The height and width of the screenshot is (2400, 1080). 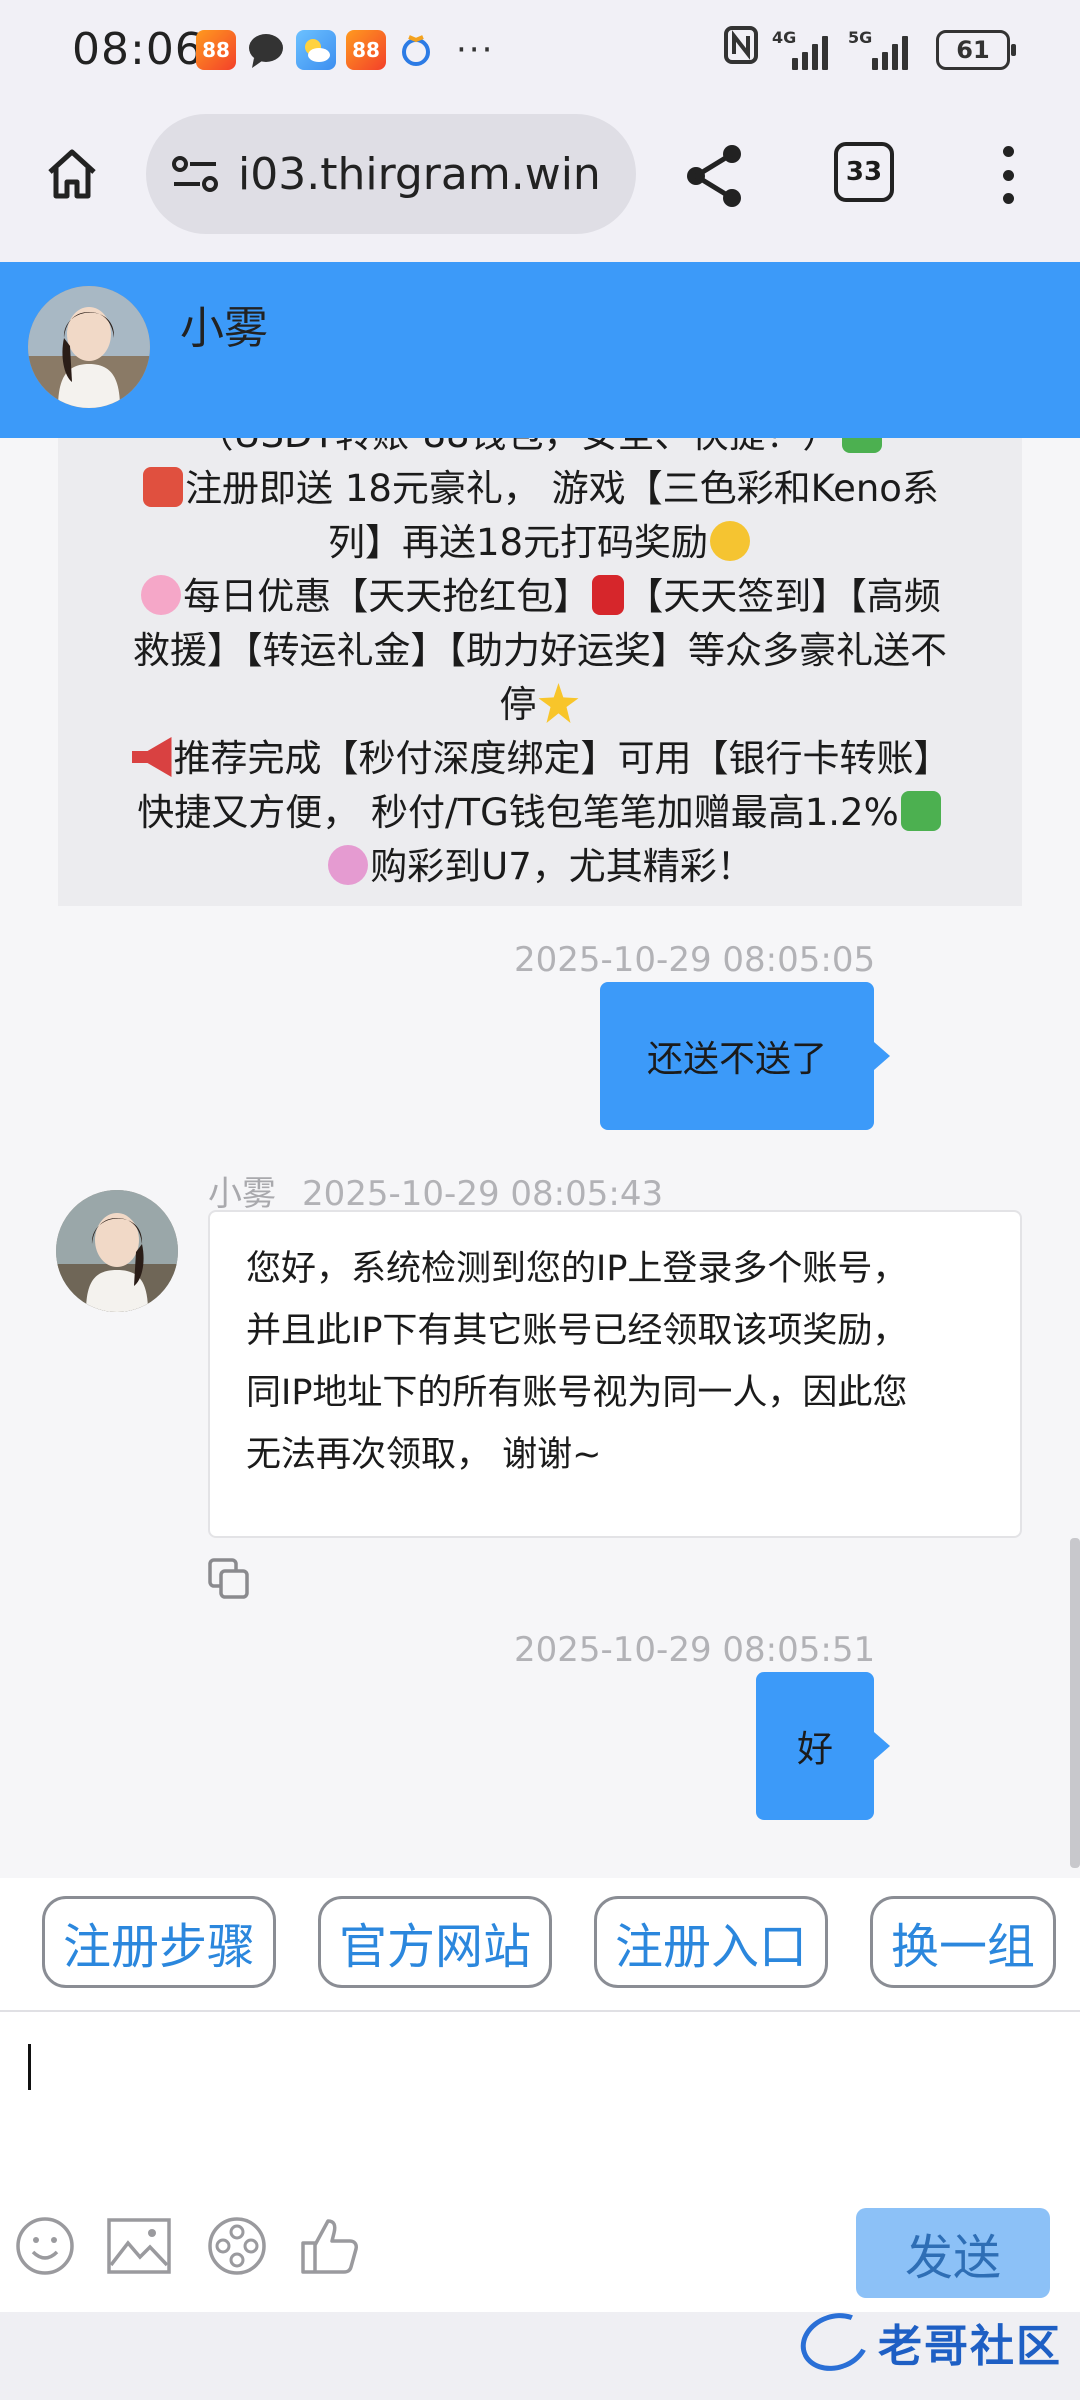 I want to click on copy-icon, so click(x=229, y=1579).